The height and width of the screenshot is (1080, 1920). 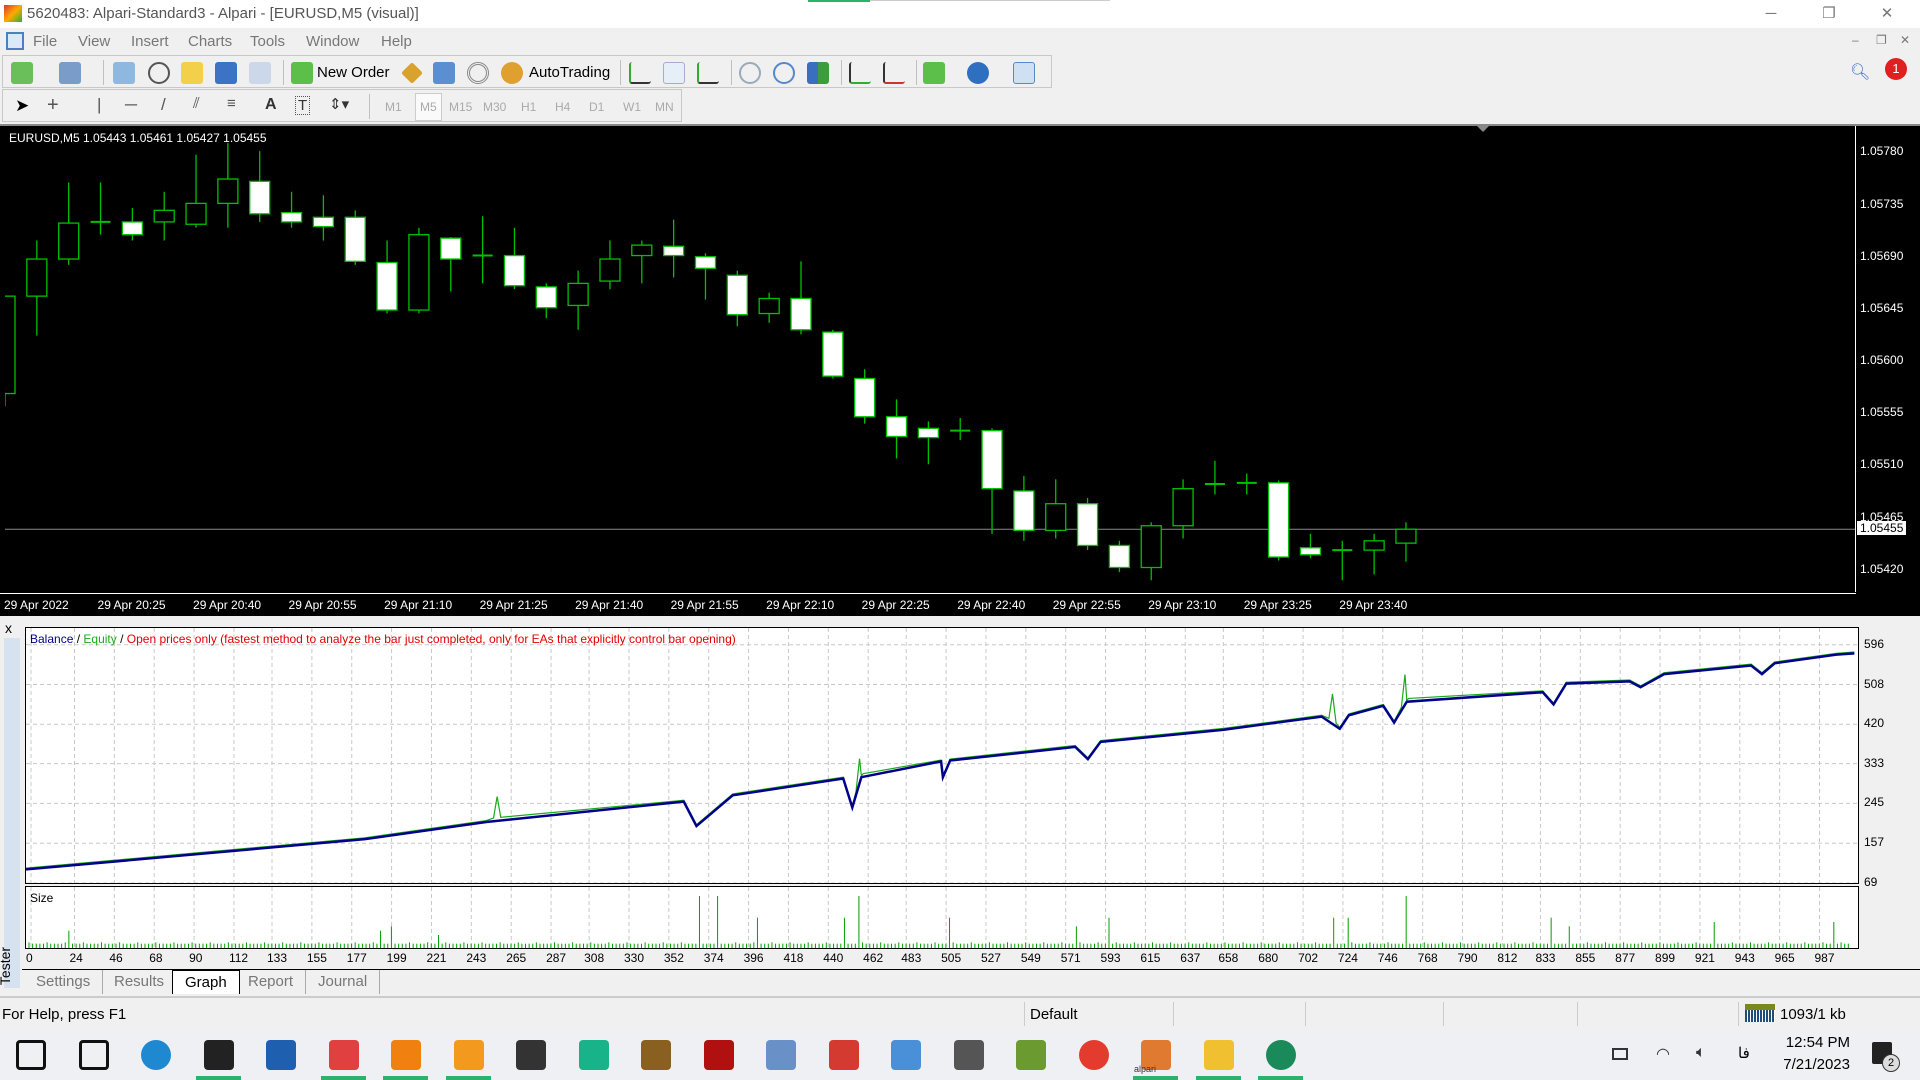 I want to click on templates-icon, so click(x=1024, y=73).